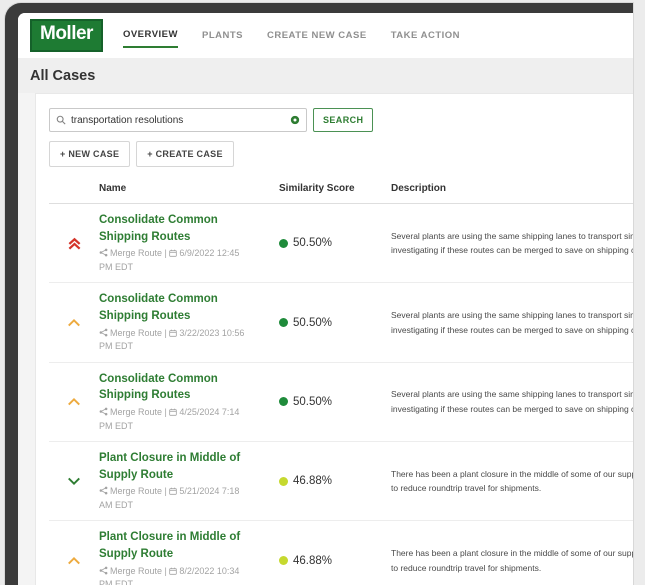 The width and height of the screenshot is (645, 585). I want to click on column-header-name: Name, so click(113, 188).